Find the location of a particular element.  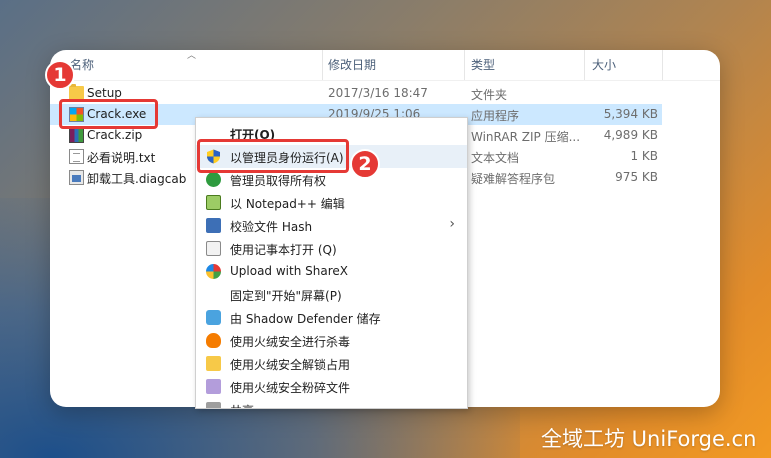

file-size: 975 KB is located at coordinates (636, 177).